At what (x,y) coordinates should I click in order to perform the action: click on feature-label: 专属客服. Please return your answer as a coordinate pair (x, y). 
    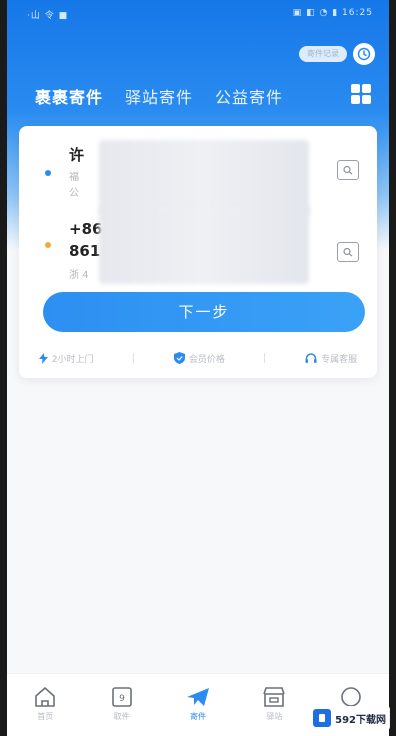
    Looking at the image, I should click on (339, 359).